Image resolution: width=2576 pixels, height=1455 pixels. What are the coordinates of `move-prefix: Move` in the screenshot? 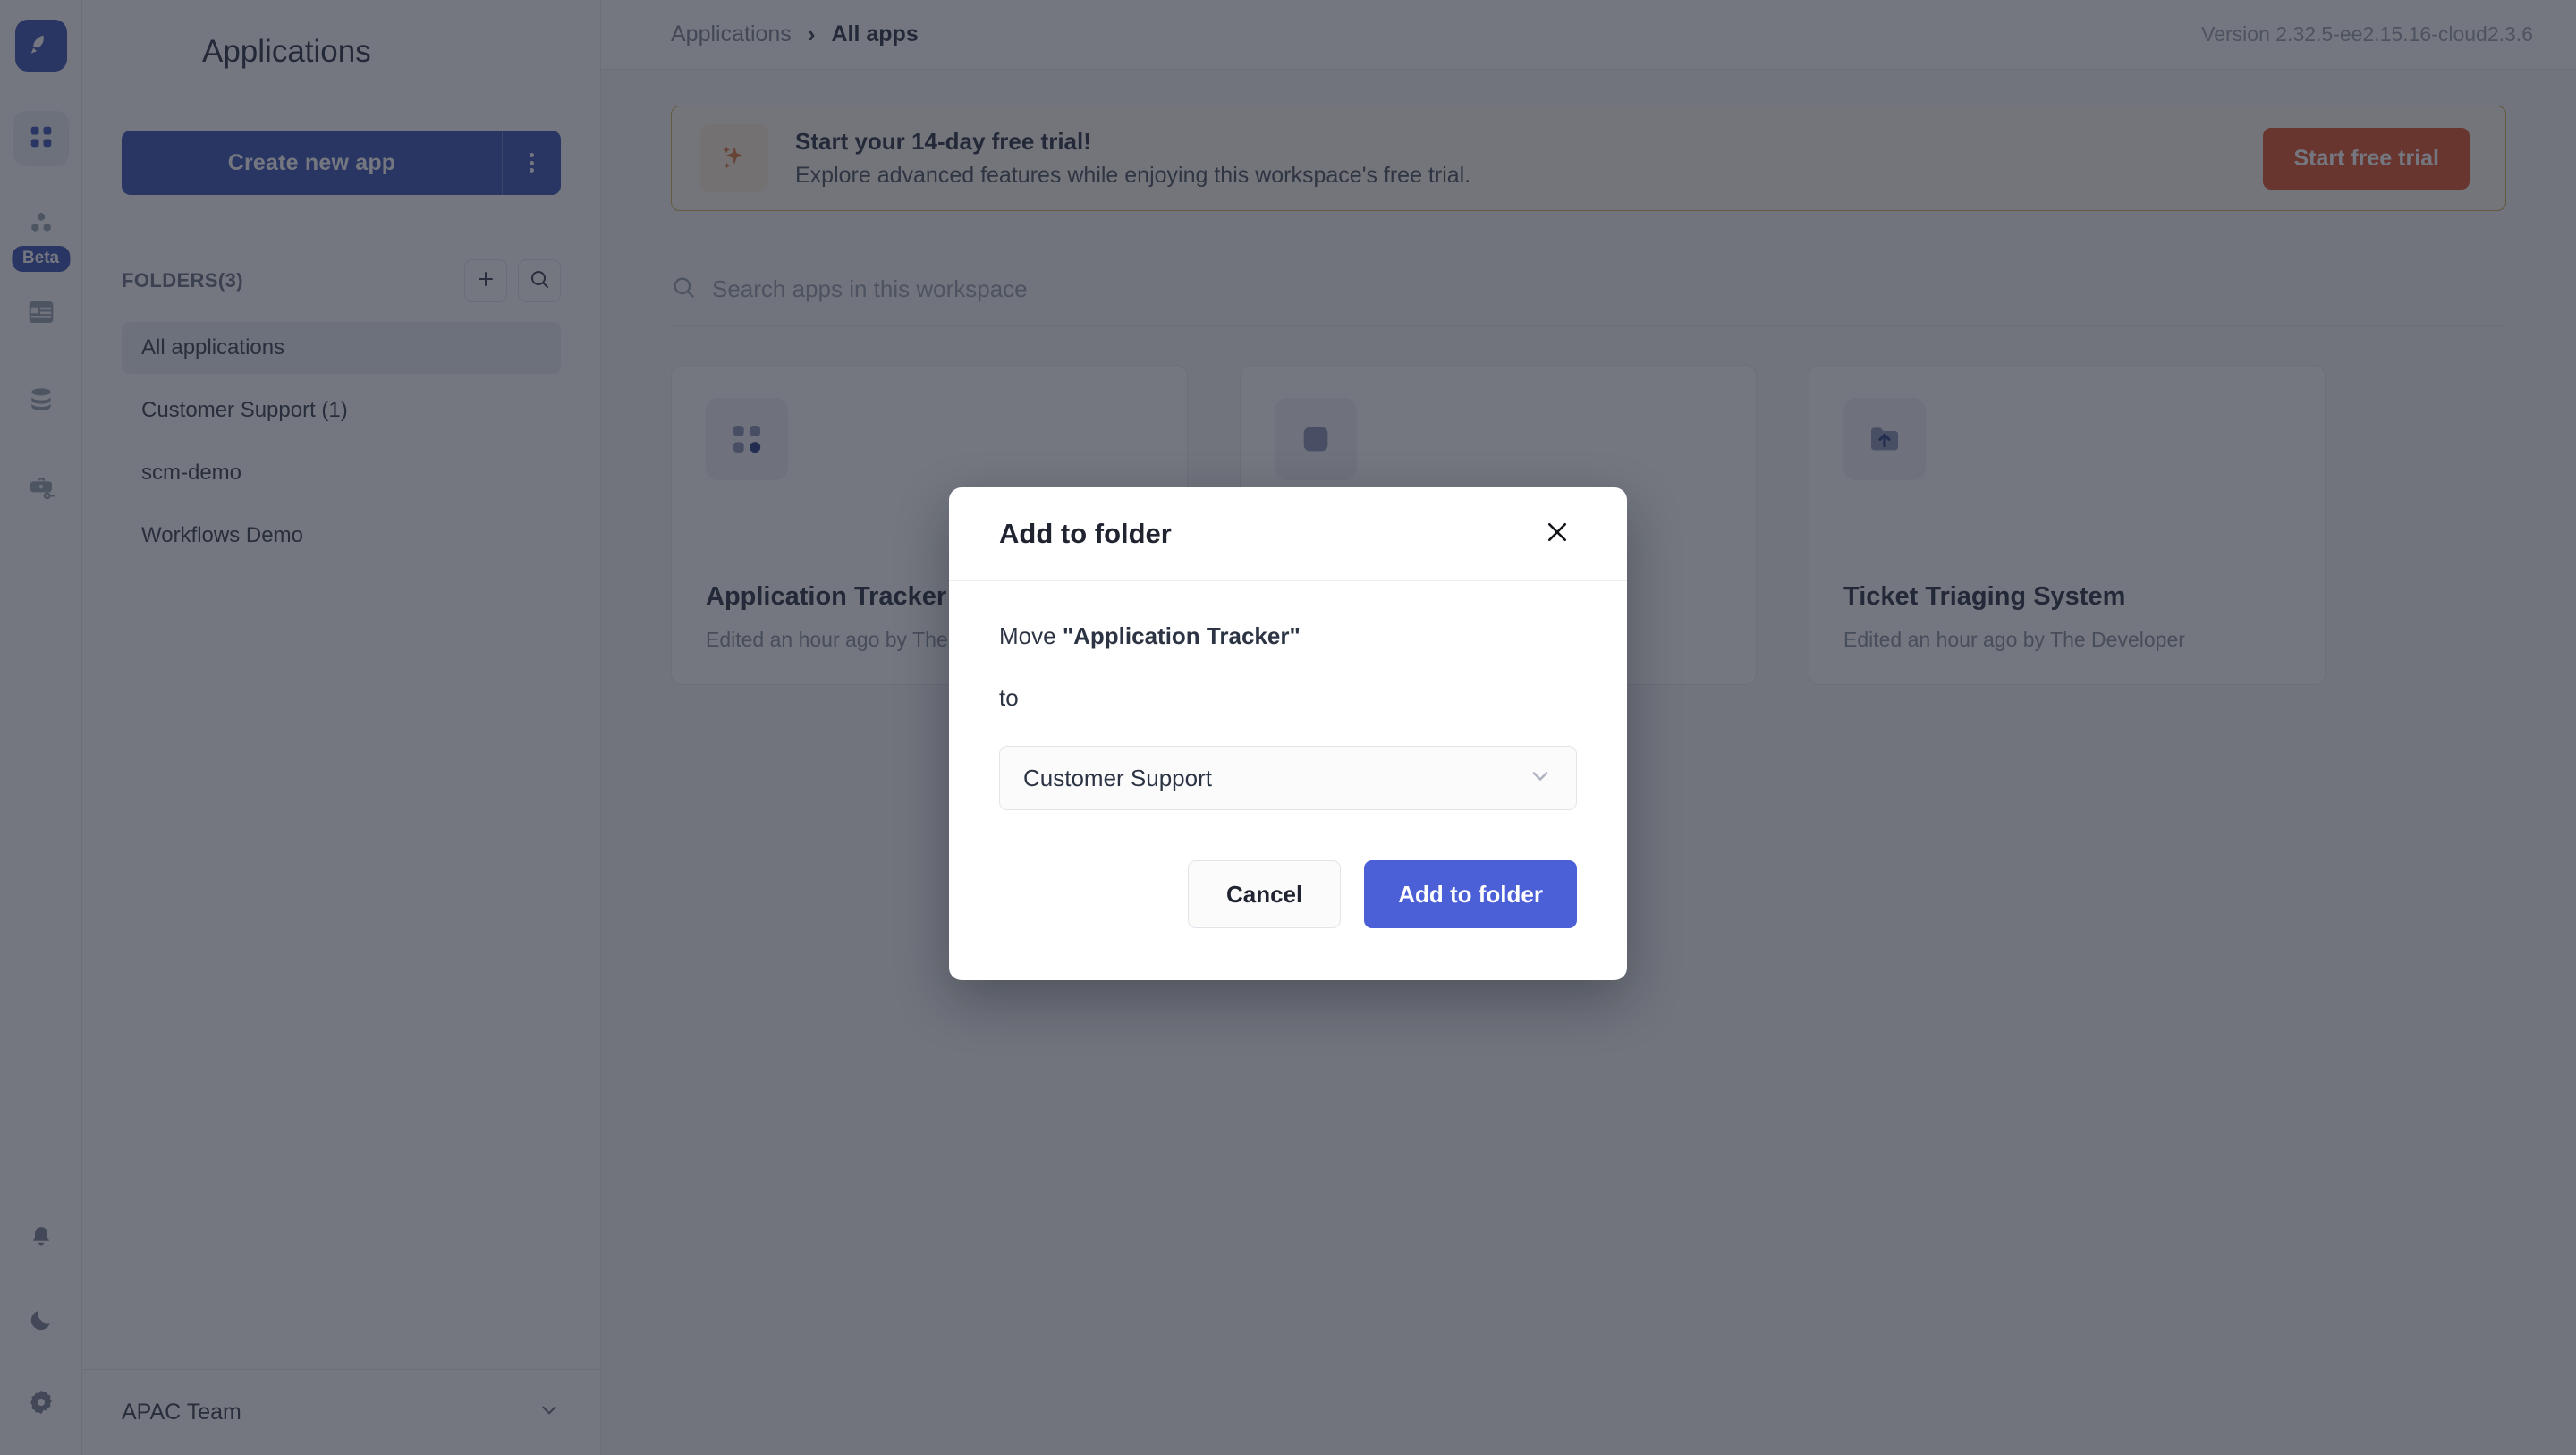 It's located at (1031, 635).